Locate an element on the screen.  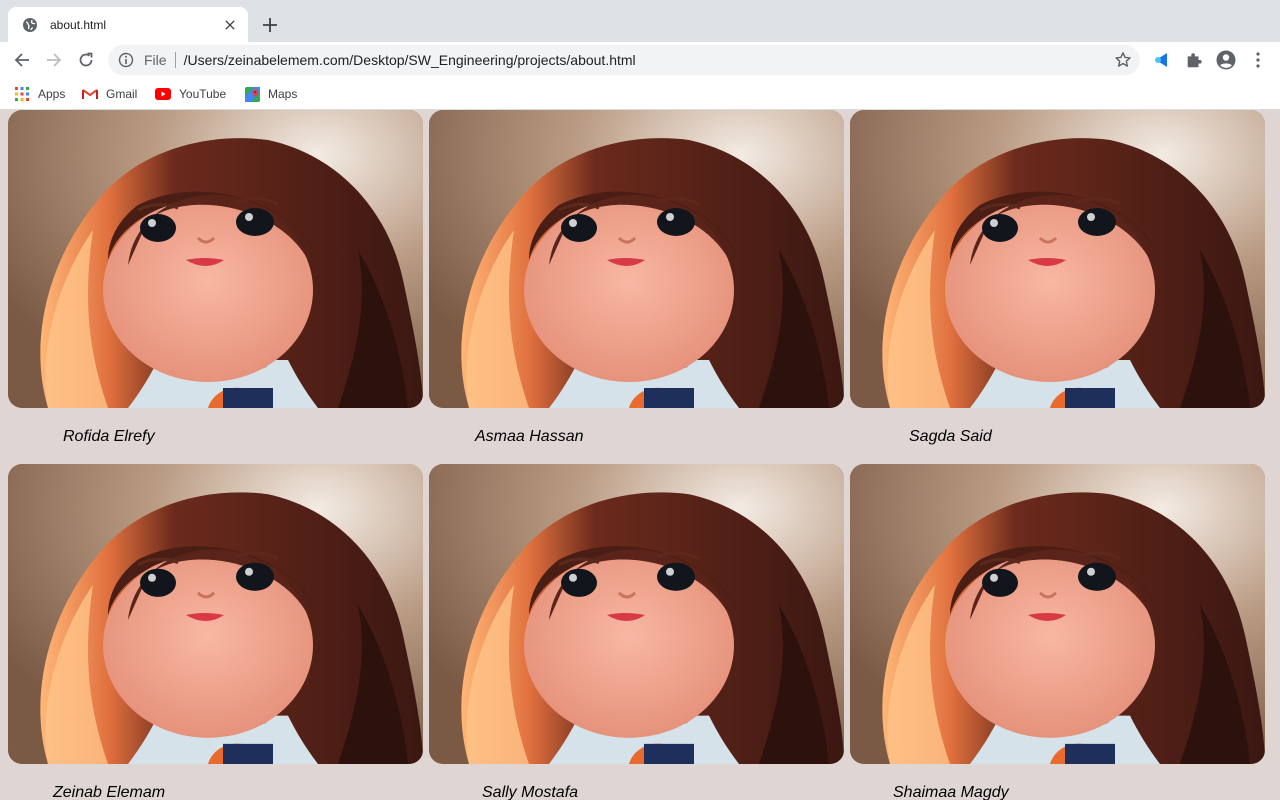
bookmark-gmail: Gmail is located at coordinates (109, 94).